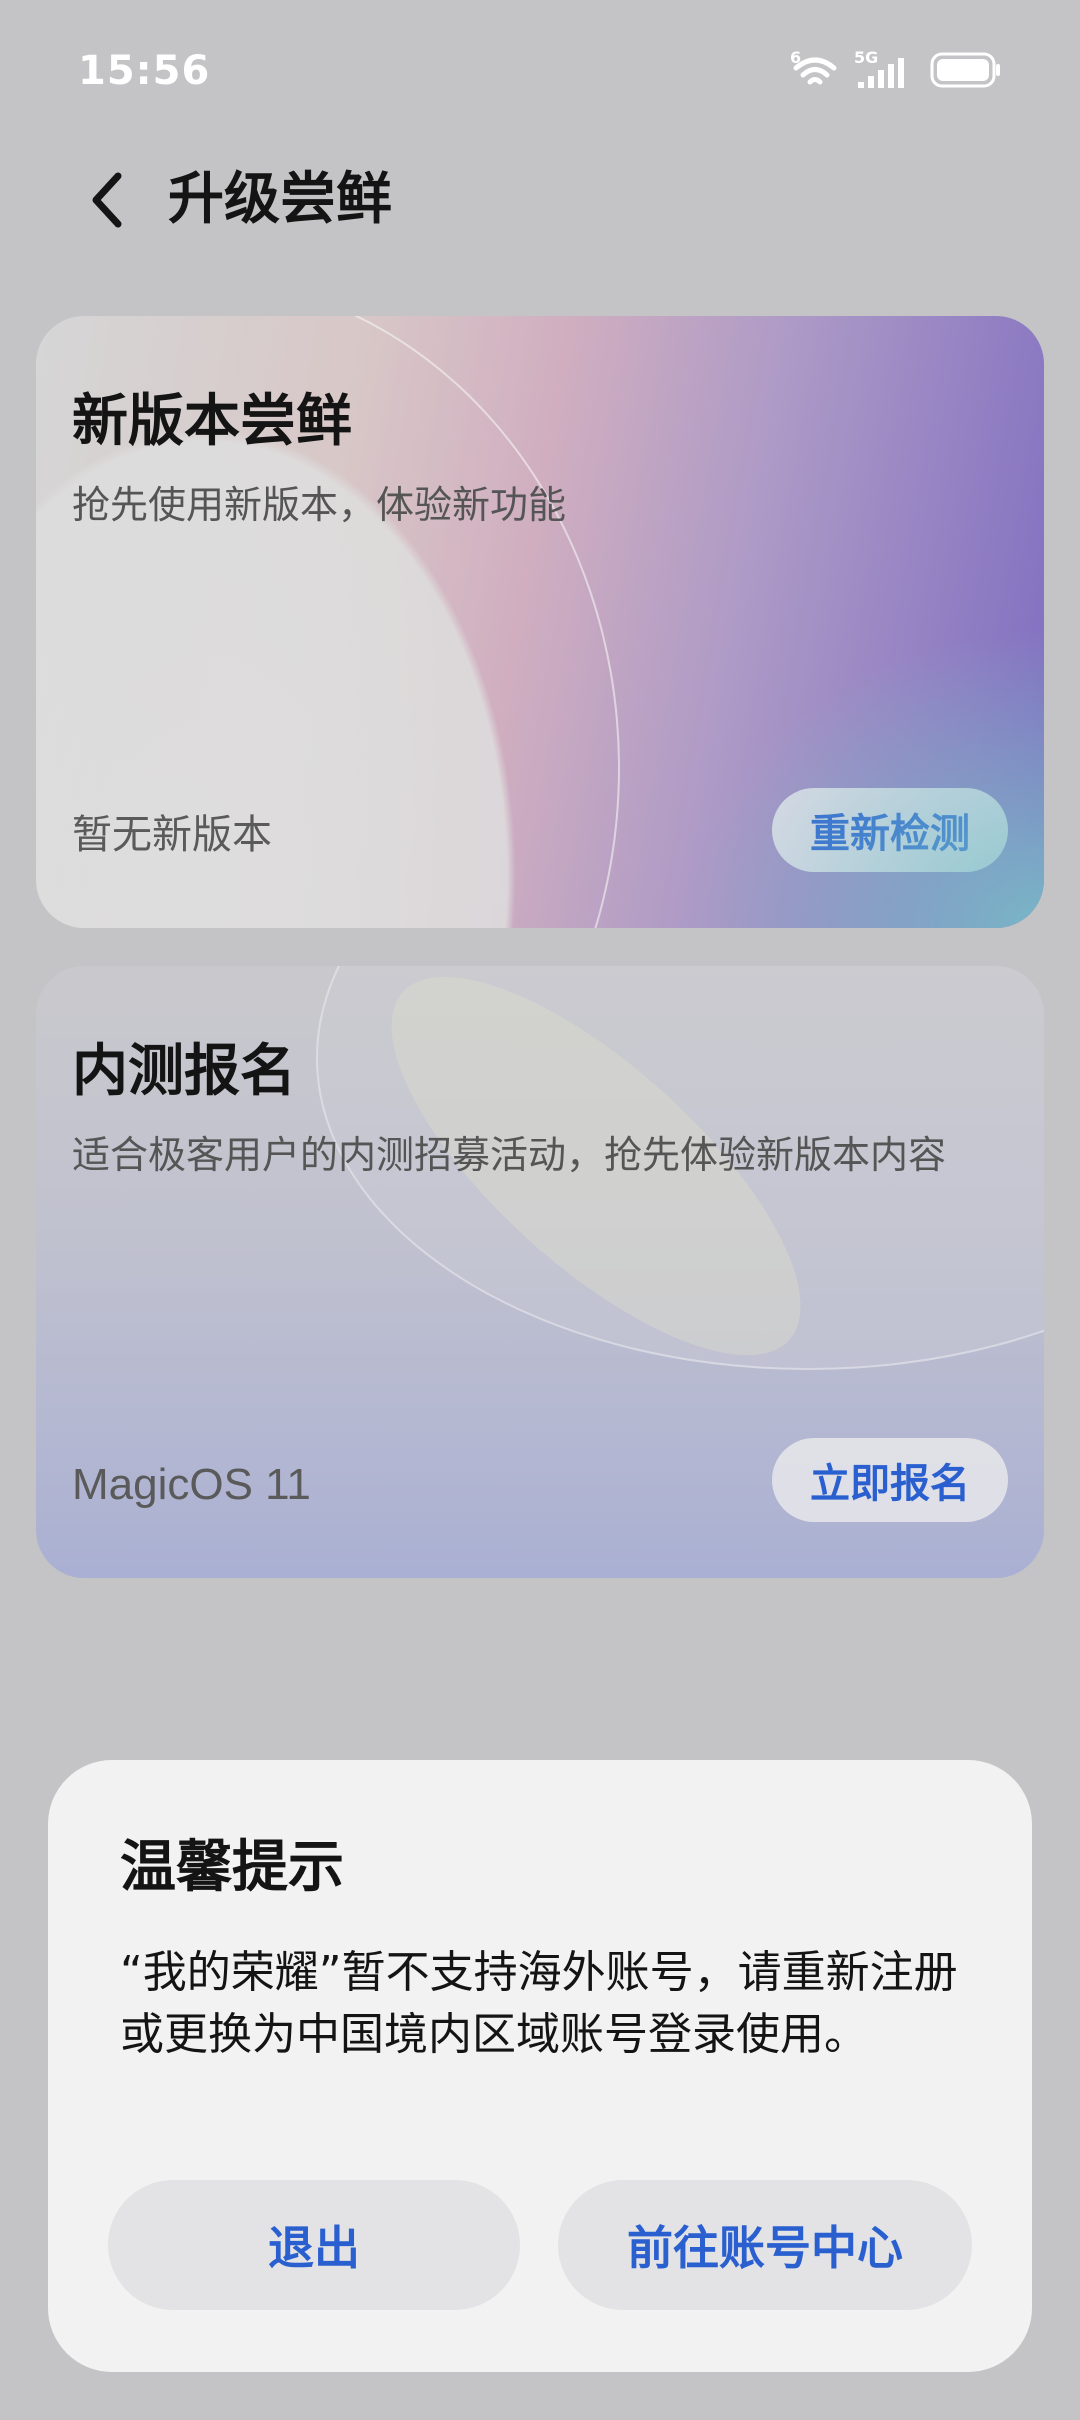 The height and width of the screenshot is (2420, 1080). I want to click on chevron-left-icon, so click(107, 200).